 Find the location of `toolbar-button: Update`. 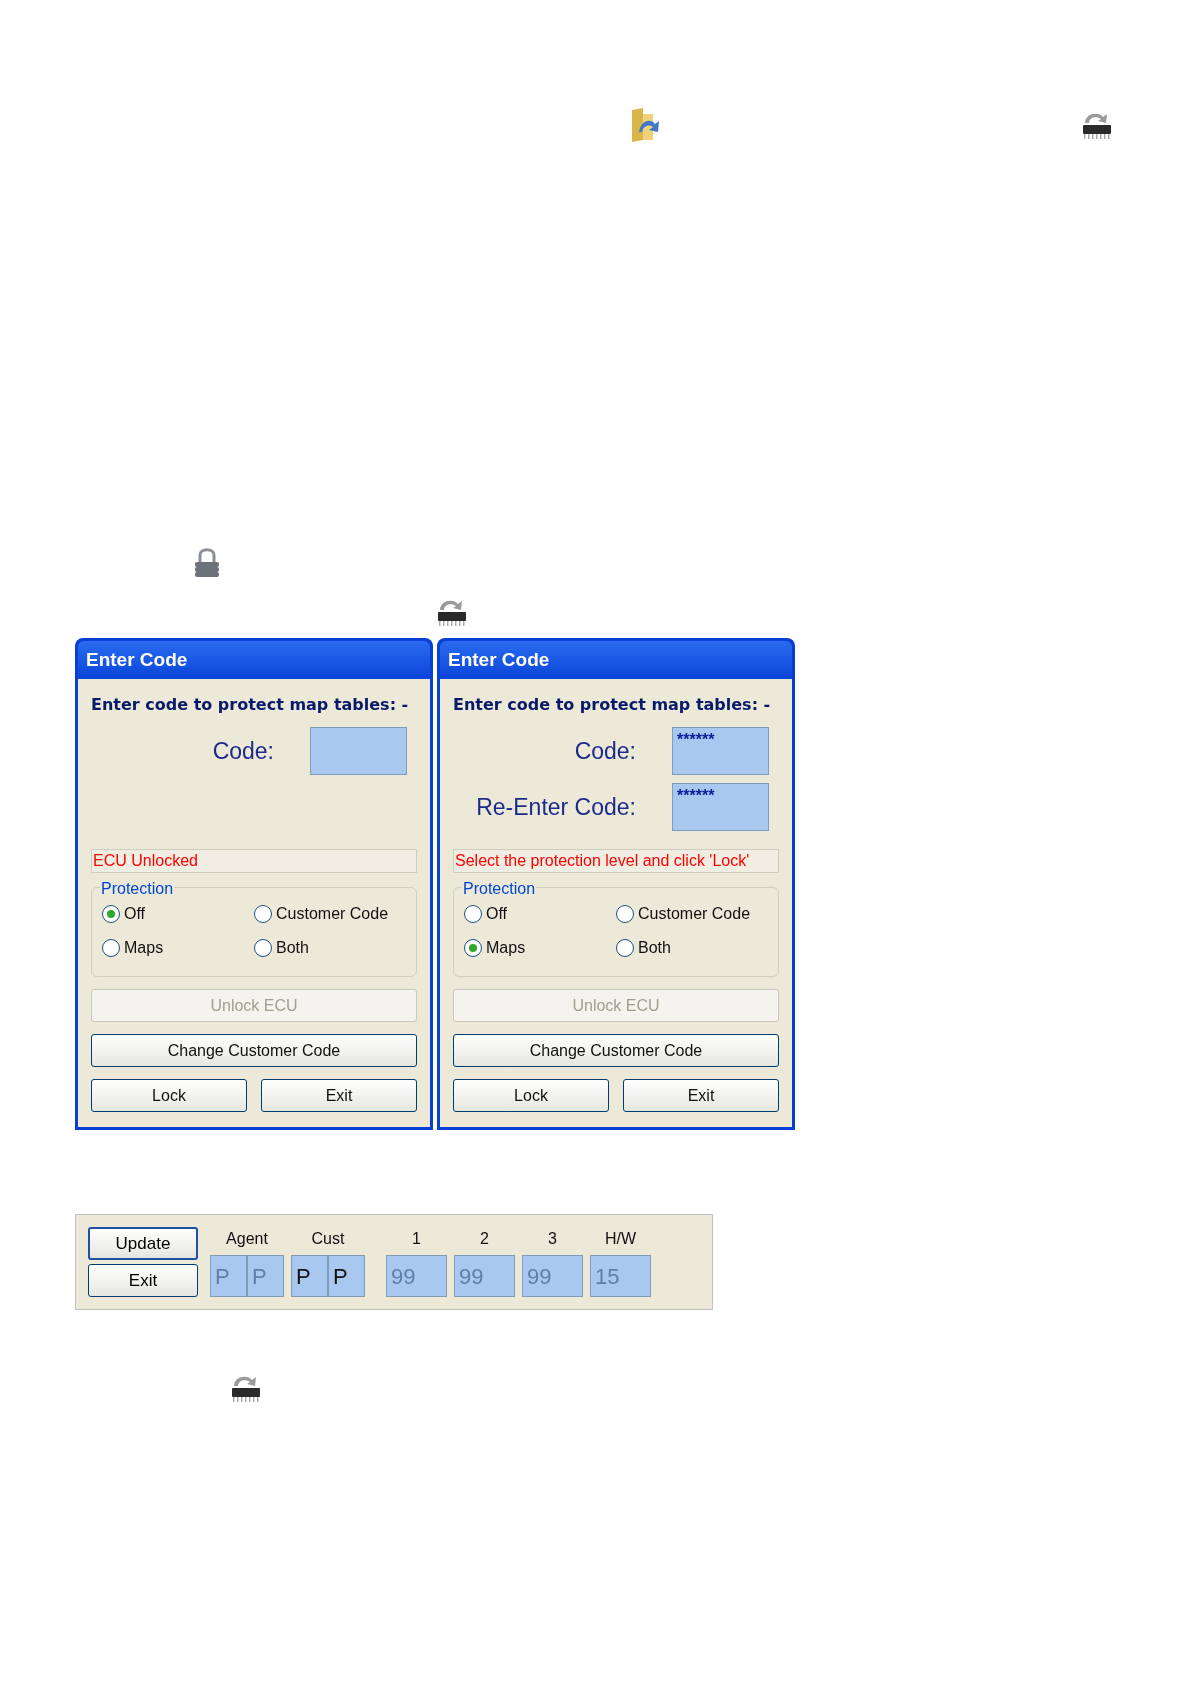

toolbar-button: Update is located at coordinates (143, 1243).